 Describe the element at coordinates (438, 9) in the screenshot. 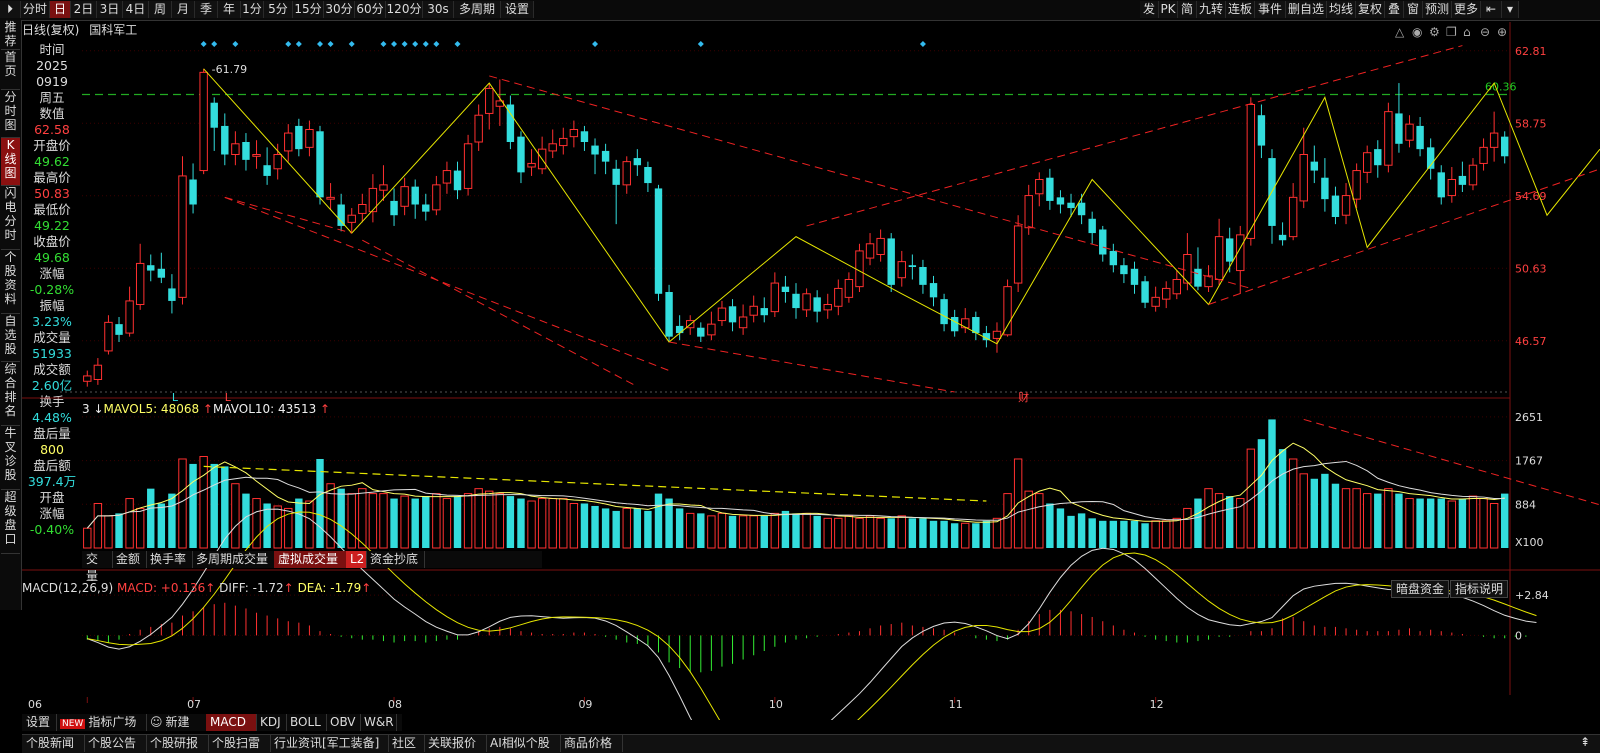

I see `period-button: 30s` at that location.